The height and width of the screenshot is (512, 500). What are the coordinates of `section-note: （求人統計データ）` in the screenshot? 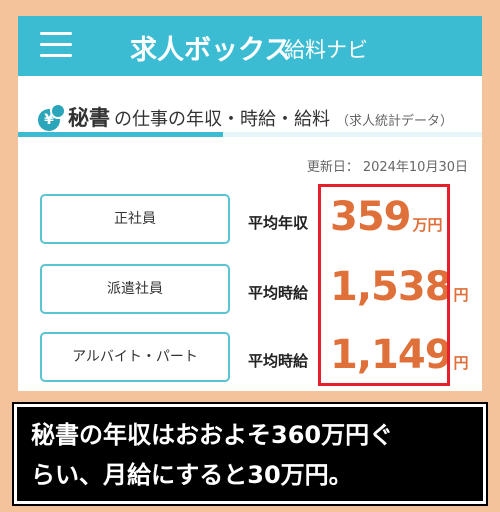 It's located at (395, 121).